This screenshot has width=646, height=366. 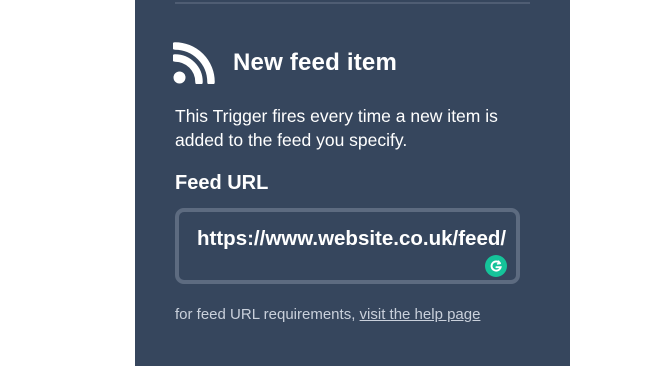 I want to click on feed-url-value: https://www.website.co.uk/feed/, so click(x=355, y=239).